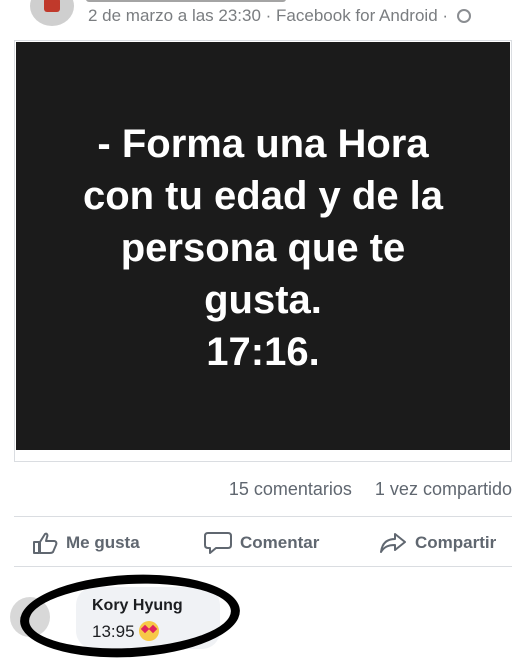 Image resolution: width=526 pixels, height=663 pixels. Describe the element at coordinates (263, 196) in the screenshot. I see `post-text-line: con tu edad y de la` at that location.